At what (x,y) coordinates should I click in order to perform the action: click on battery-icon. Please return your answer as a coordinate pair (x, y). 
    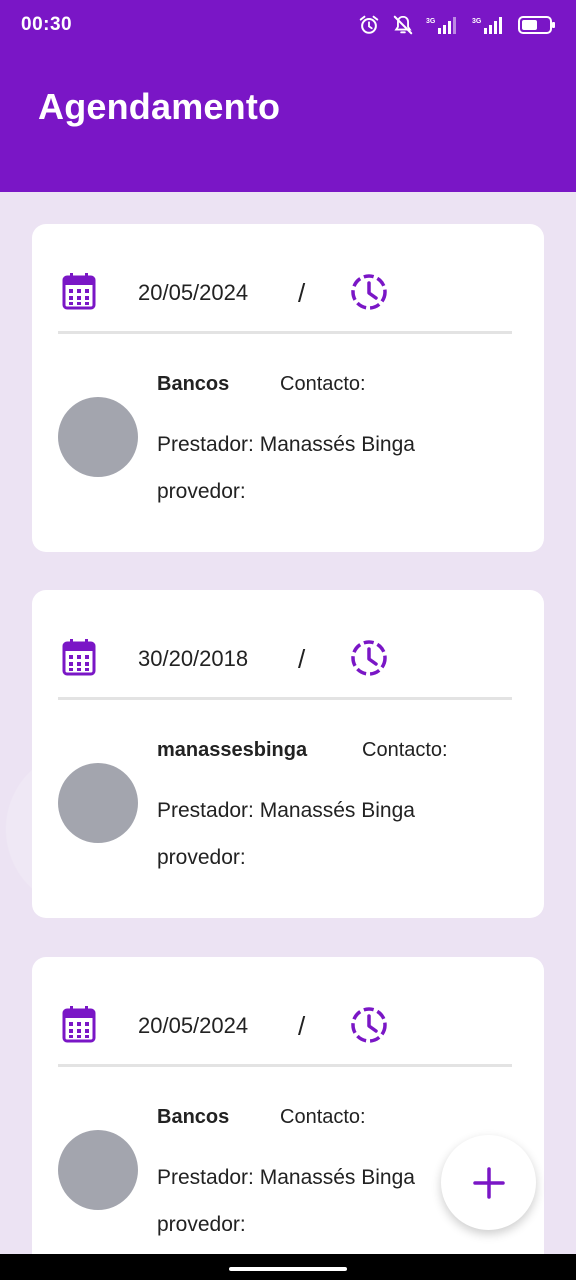
    Looking at the image, I should click on (536, 25).